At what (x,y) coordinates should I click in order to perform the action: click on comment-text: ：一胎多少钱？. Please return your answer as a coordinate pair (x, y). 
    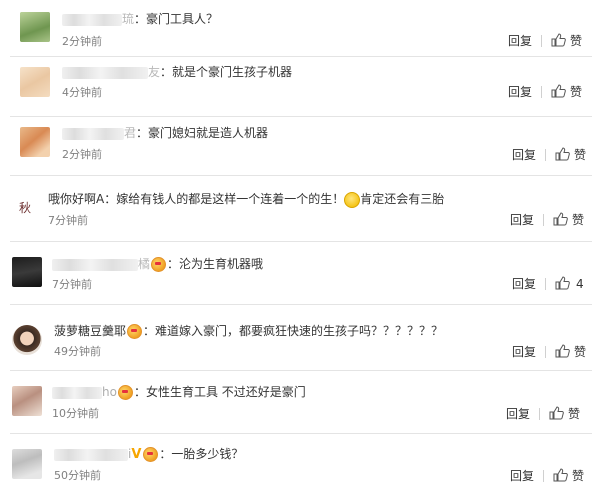
    Looking at the image, I should click on (201, 454).